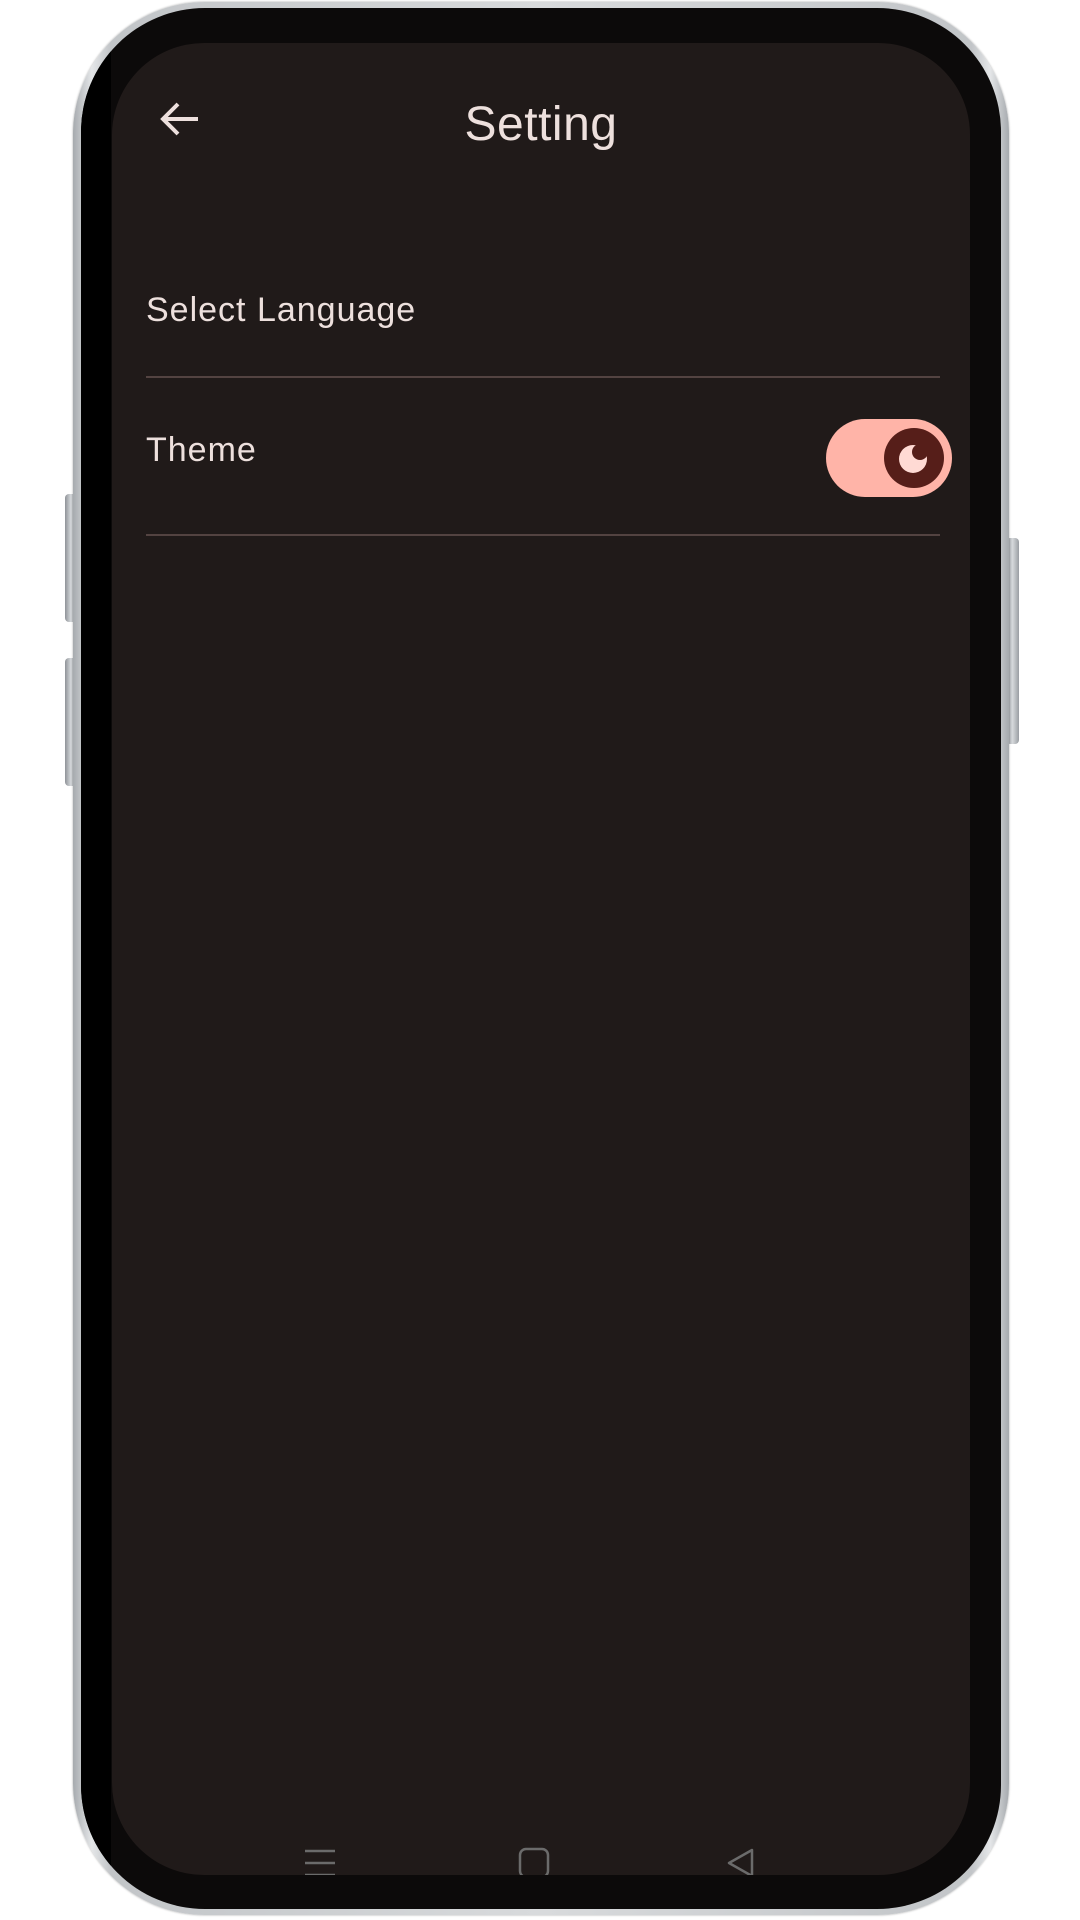  Describe the element at coordinates (201, 450) in the screenshot. I see `theme-label: Theme` at that location.